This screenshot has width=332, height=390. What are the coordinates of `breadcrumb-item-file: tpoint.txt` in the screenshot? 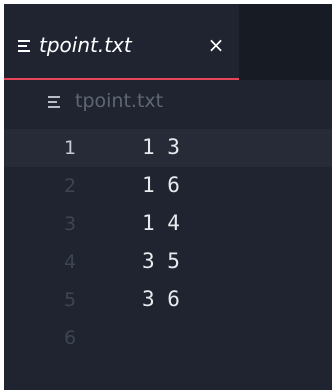 It's located at (119, 101).